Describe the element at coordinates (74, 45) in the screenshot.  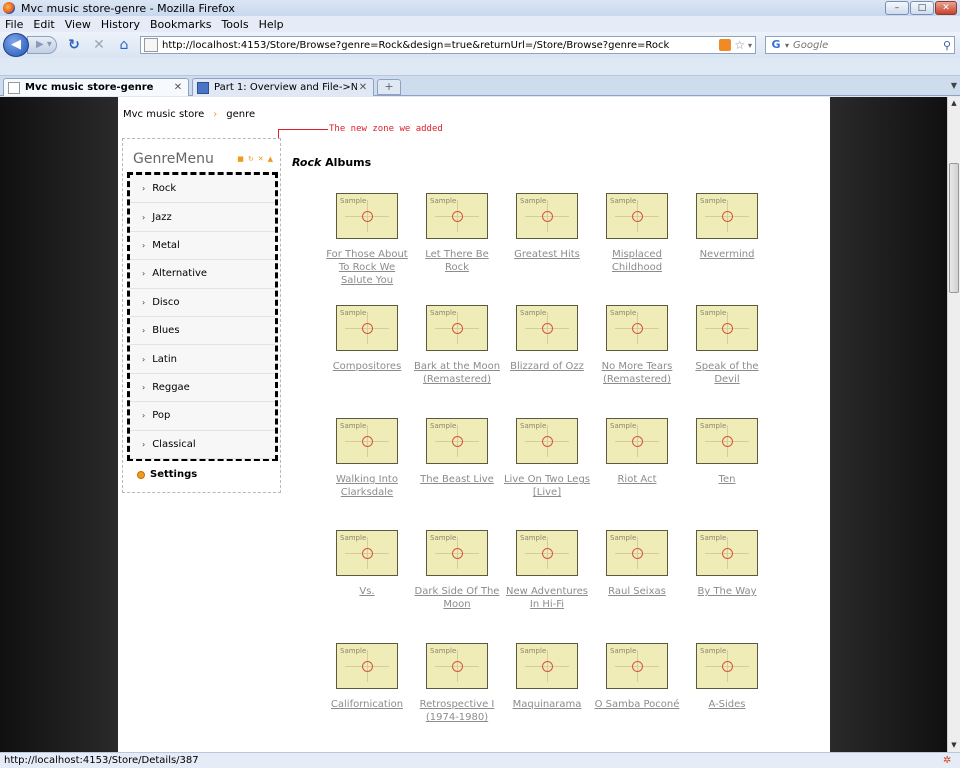
I see `reload-icon: ↻` at that location.